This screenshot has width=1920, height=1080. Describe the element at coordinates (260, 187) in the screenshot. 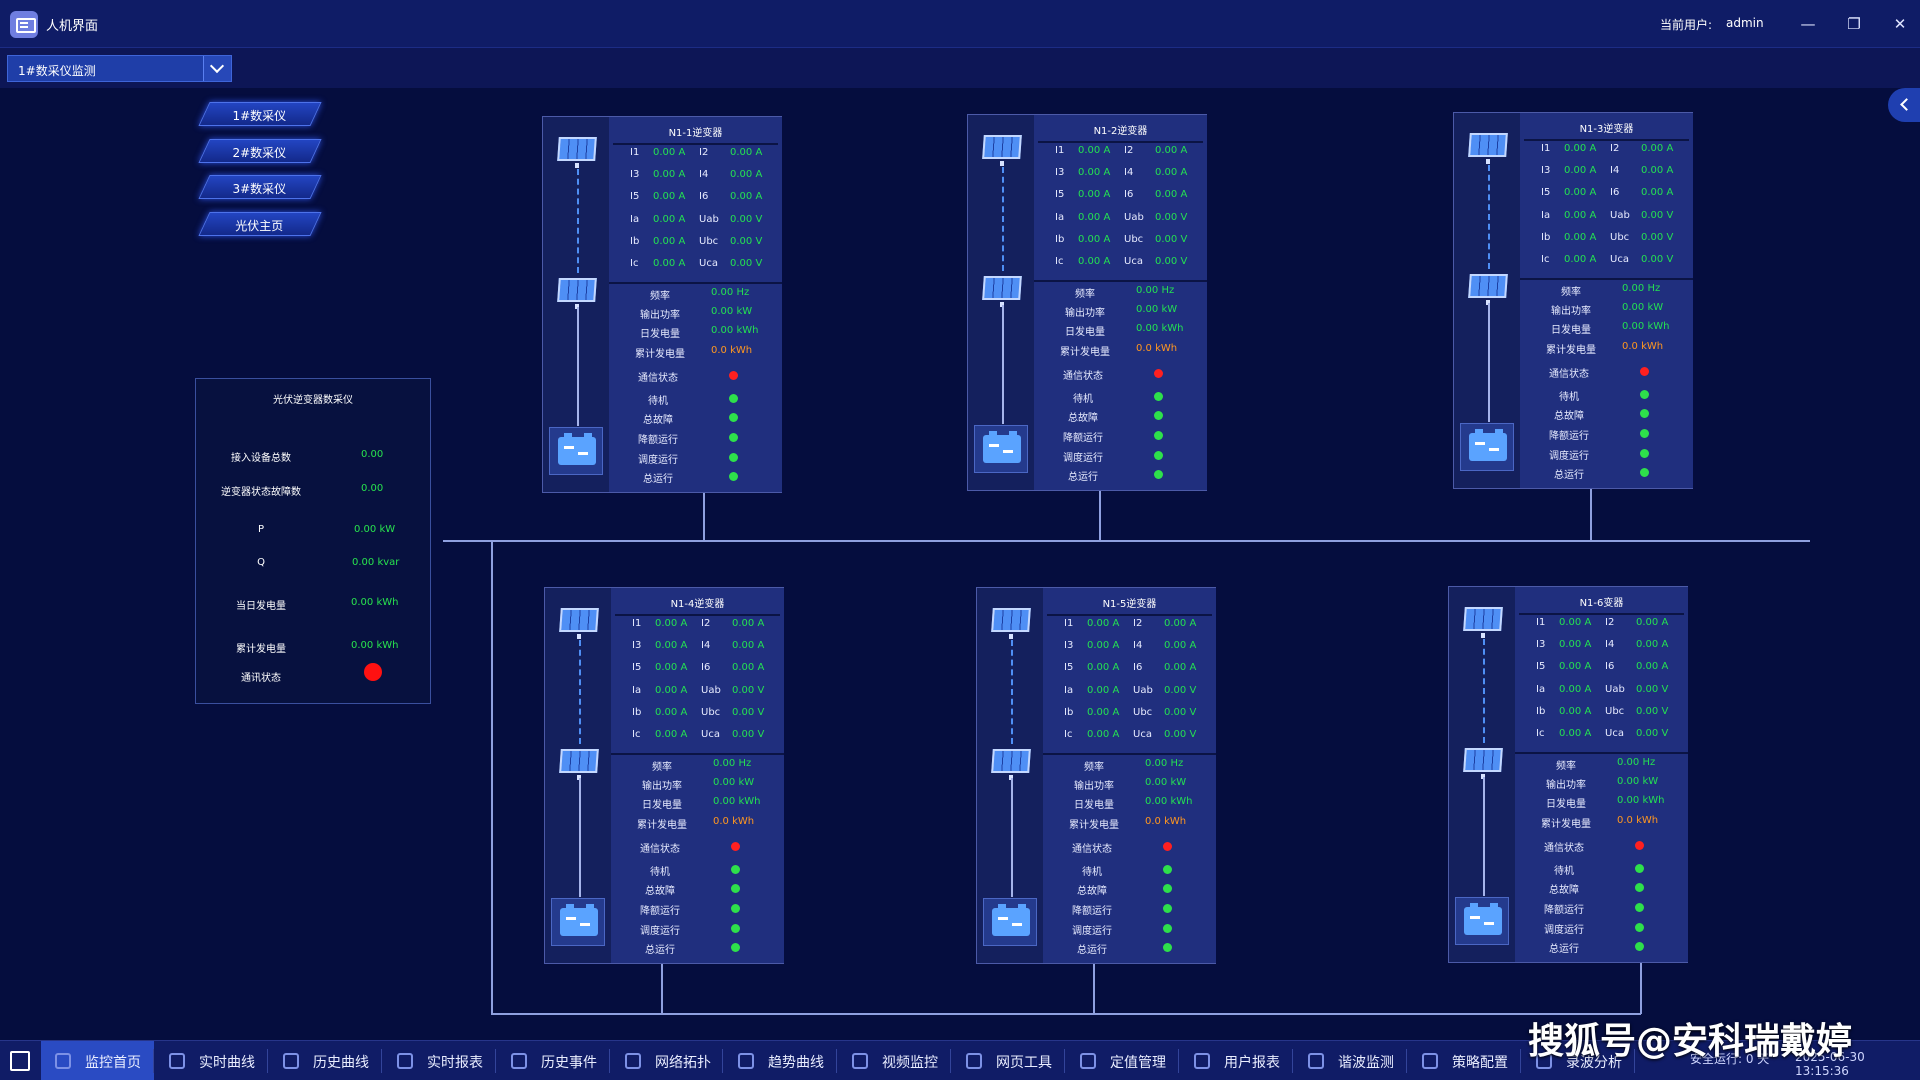

I see `nav-collector-3-button: 3#数采仪` at that location.